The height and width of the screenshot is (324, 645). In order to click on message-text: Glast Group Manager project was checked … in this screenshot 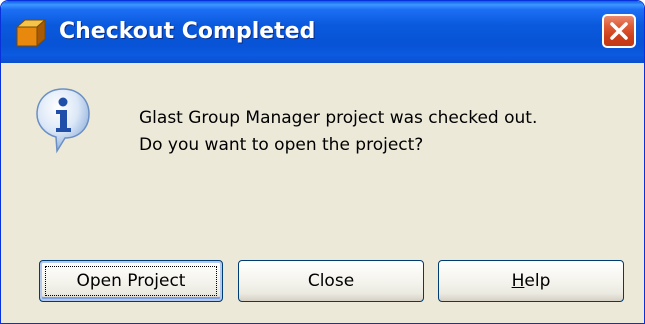, I will do `click(379, 132)`.